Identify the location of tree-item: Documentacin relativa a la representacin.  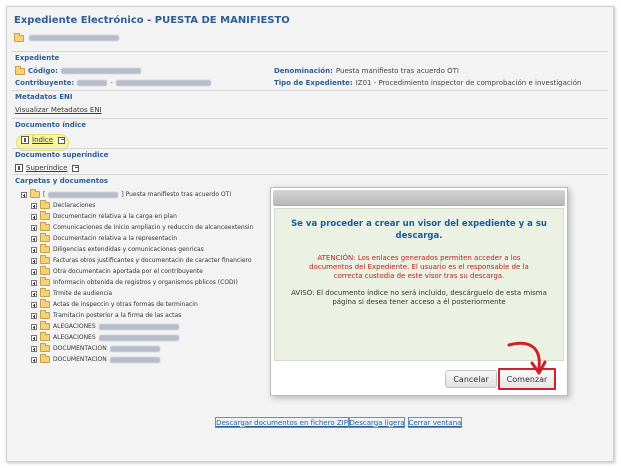
(104, 237).